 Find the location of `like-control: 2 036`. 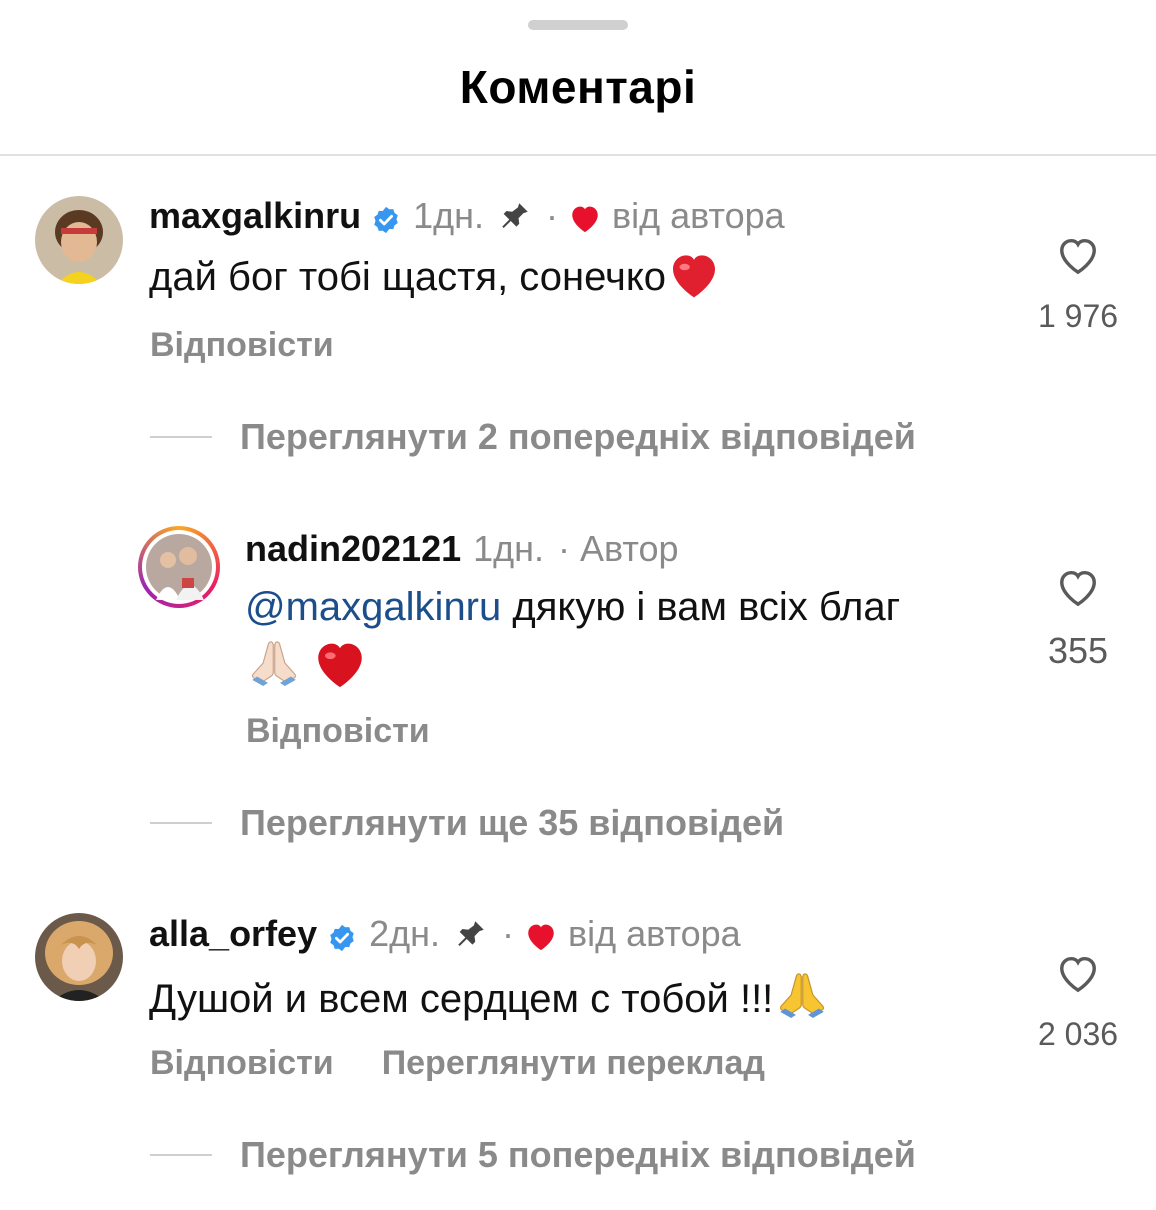

like-control: 2 036 is located at coordinates (1078, 1002).